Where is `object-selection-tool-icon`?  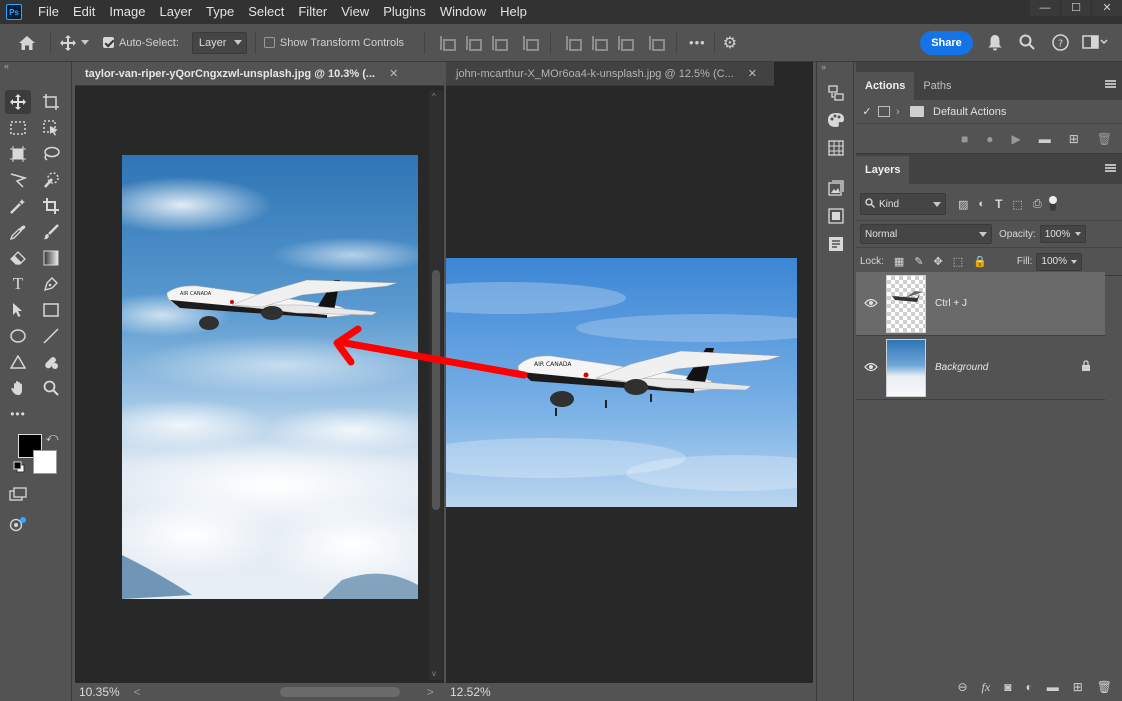
object-selection-tool-icon is located at coordinates (51, 128).